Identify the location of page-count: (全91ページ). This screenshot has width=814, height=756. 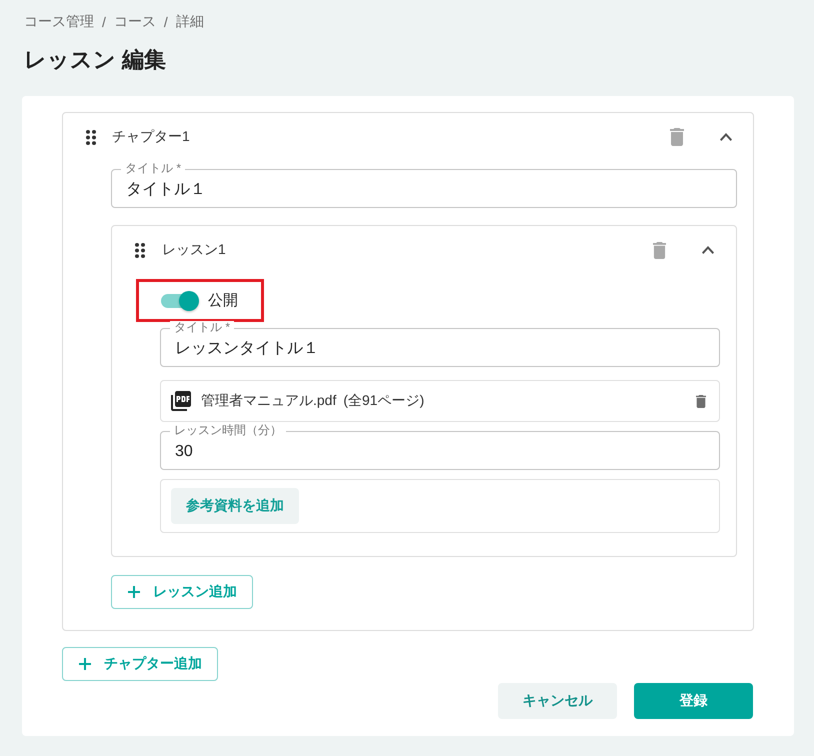
(384, 401).